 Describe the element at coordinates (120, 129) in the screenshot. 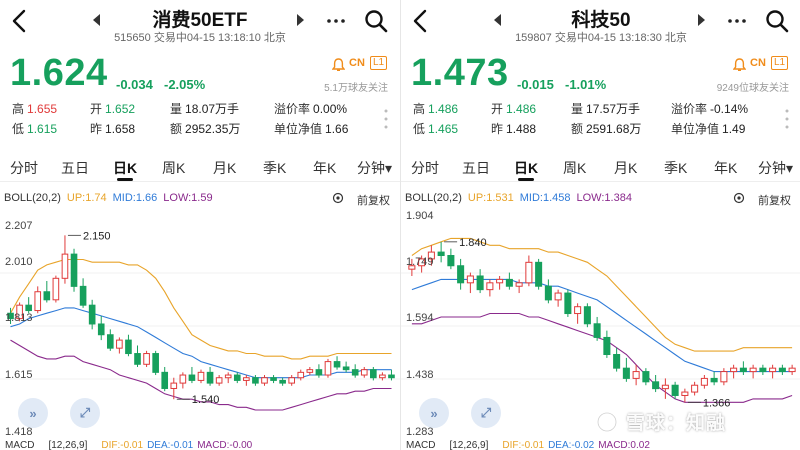

I see `prev-close-value: 1.658` at that location.